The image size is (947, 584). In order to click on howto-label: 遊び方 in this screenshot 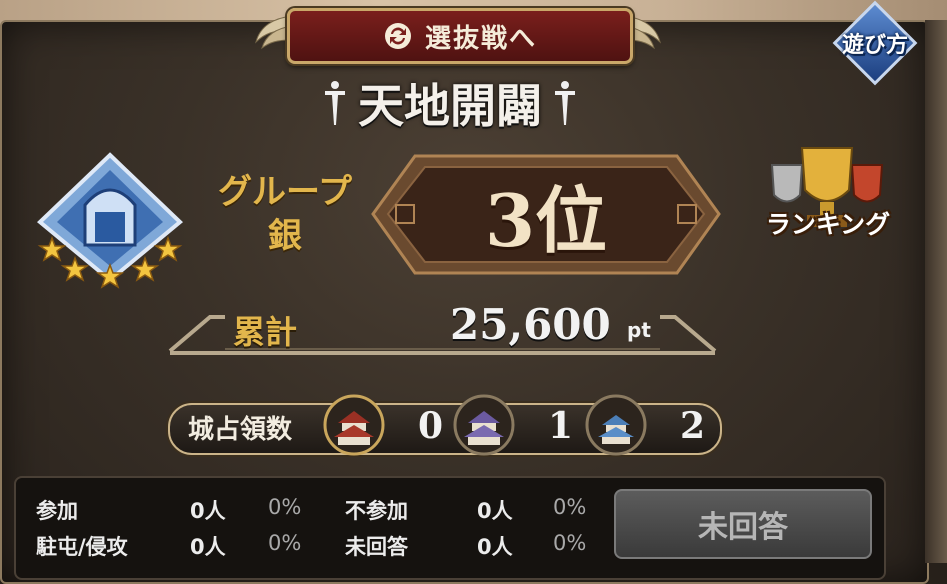, I will do `click(874, 45)`.